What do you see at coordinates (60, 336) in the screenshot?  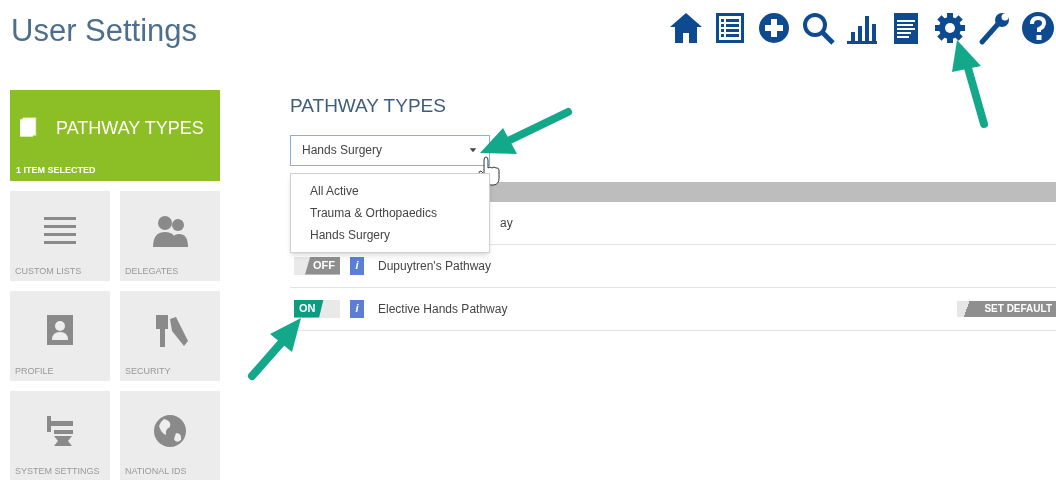 I see `sidebar-tile: PROFILE` at bounding box center [60, 336].